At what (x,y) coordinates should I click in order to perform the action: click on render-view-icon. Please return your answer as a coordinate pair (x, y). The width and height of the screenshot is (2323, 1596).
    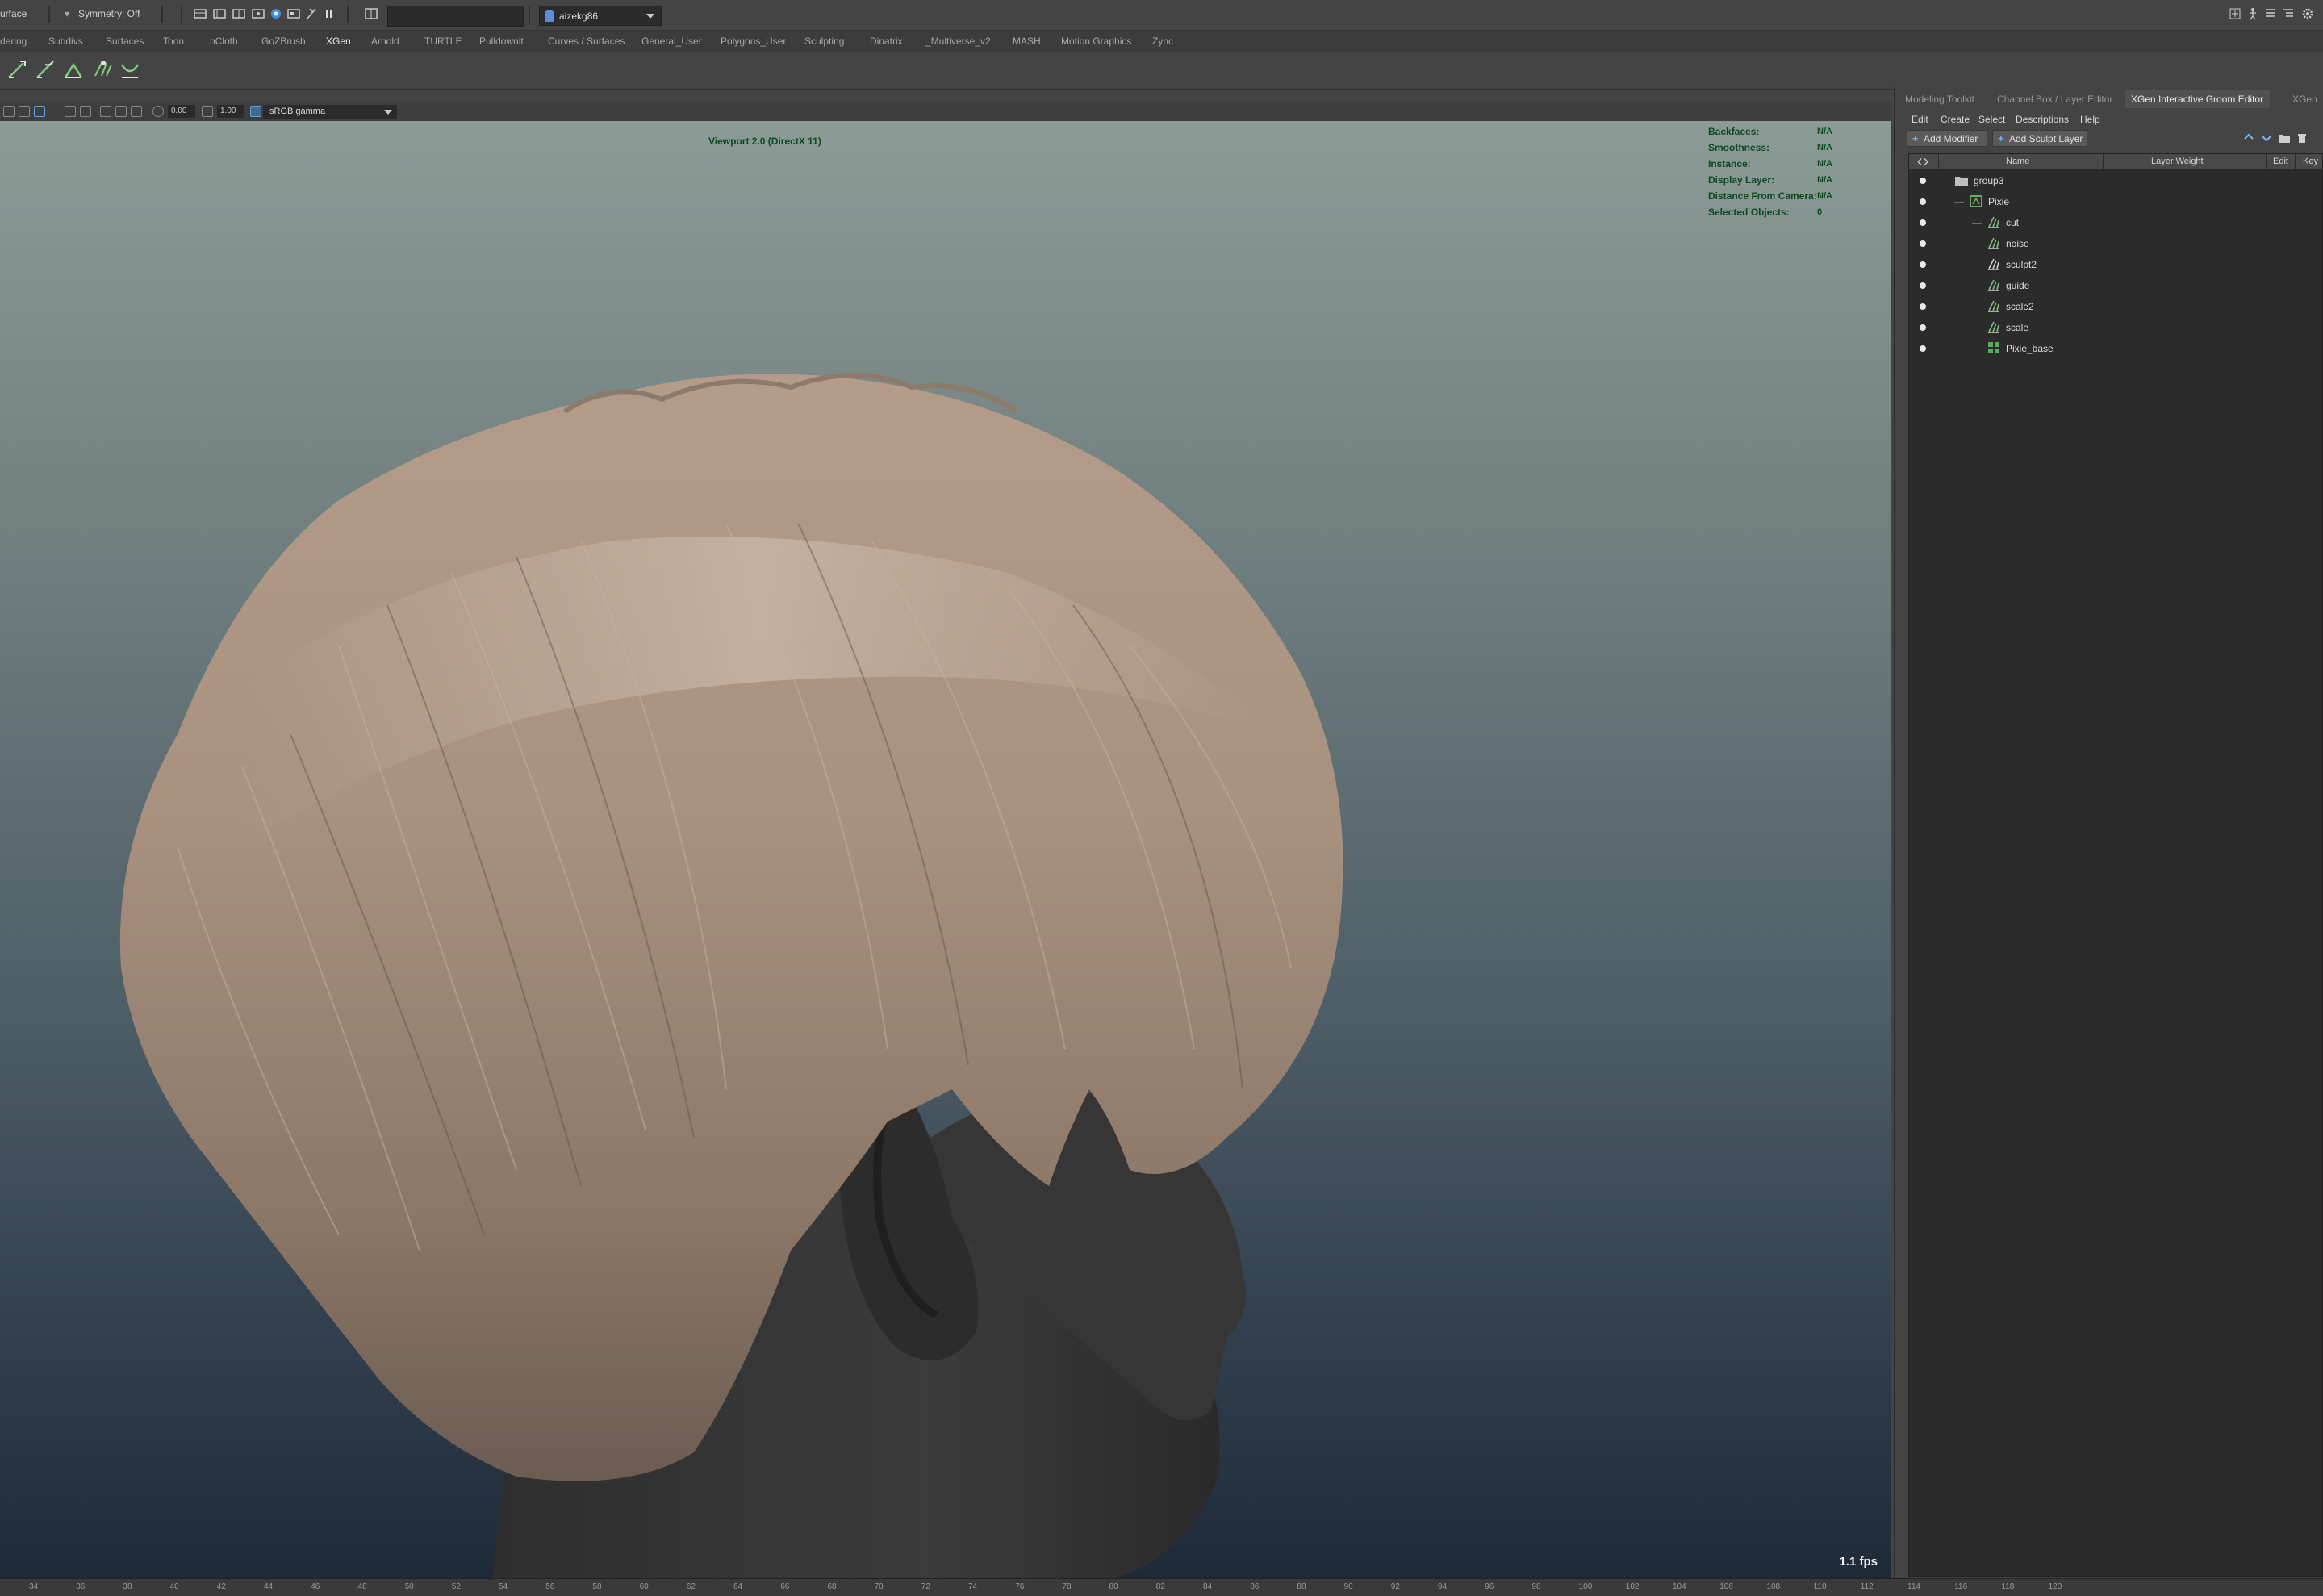
    Looking at the image, I should click on (293, 13).